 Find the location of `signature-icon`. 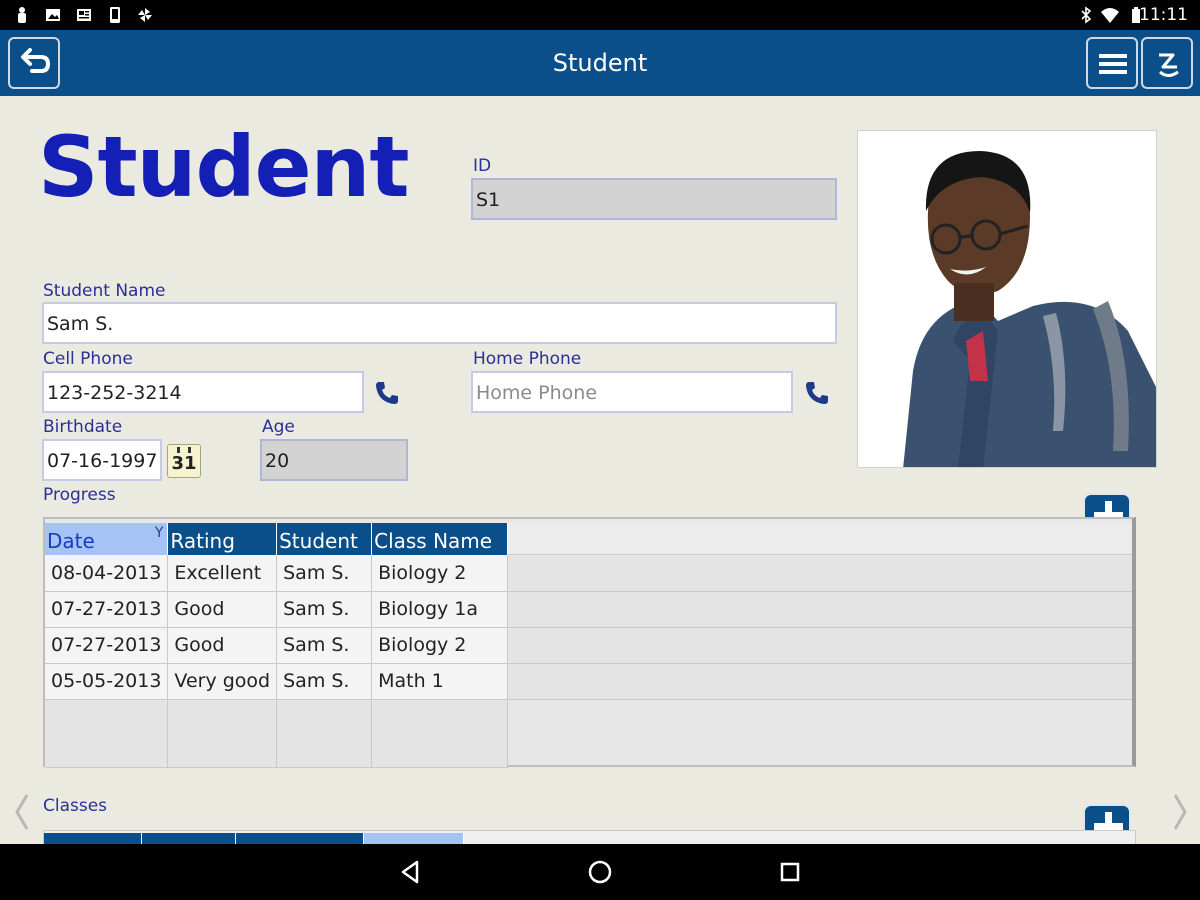

signature-icon is located at coordinates (1169, 65).